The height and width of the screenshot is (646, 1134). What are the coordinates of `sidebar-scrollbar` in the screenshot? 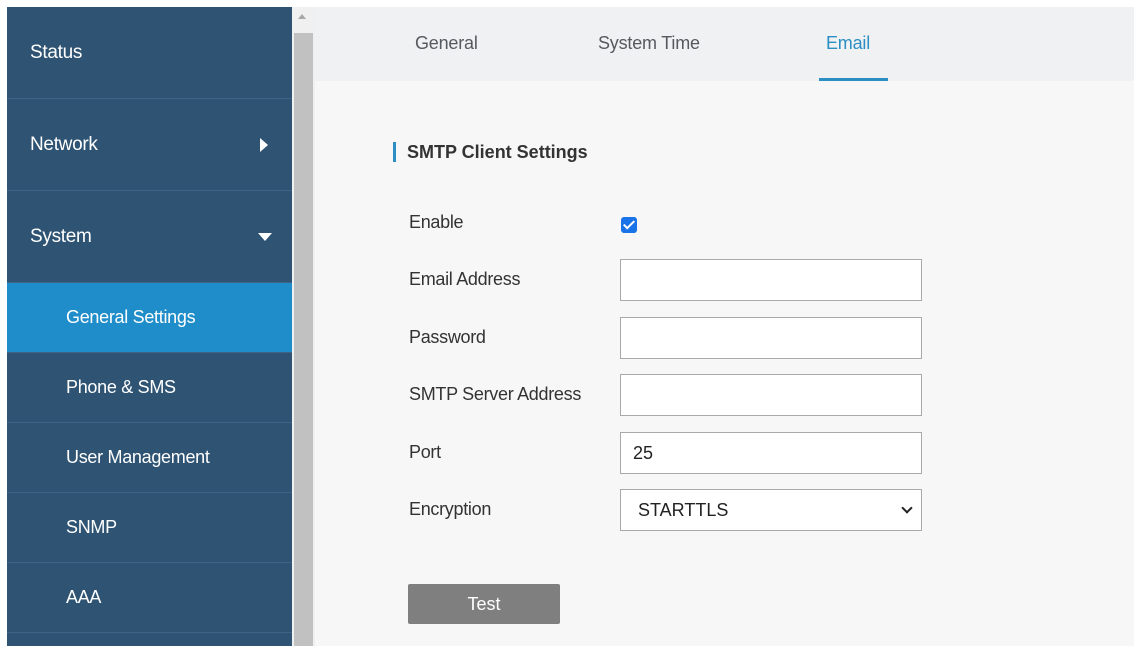 It's located at (303, 326).